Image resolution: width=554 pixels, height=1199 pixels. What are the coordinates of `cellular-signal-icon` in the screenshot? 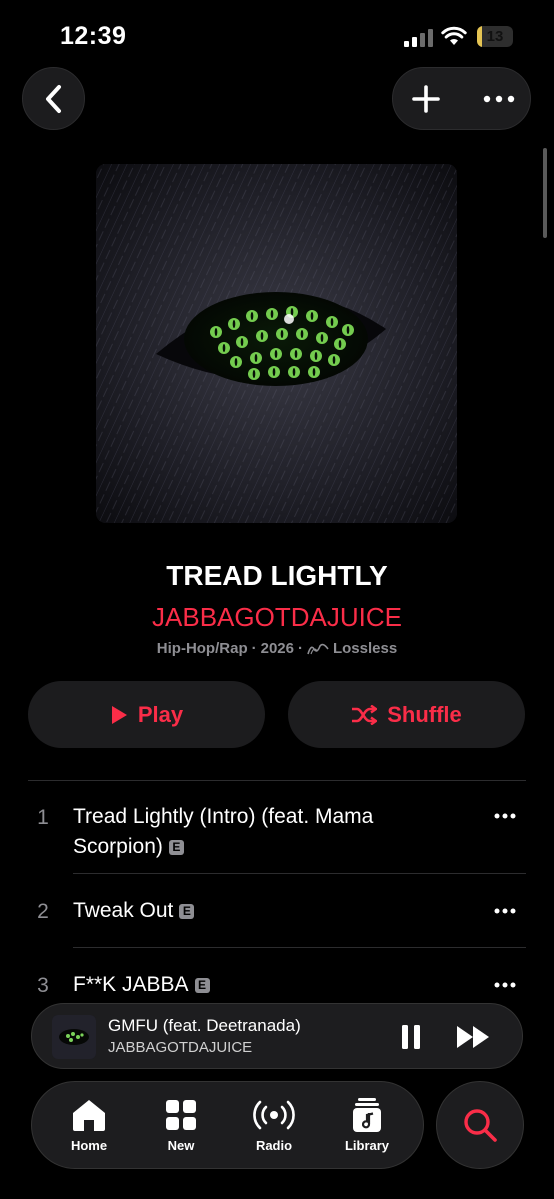 It's located at (419, 38).